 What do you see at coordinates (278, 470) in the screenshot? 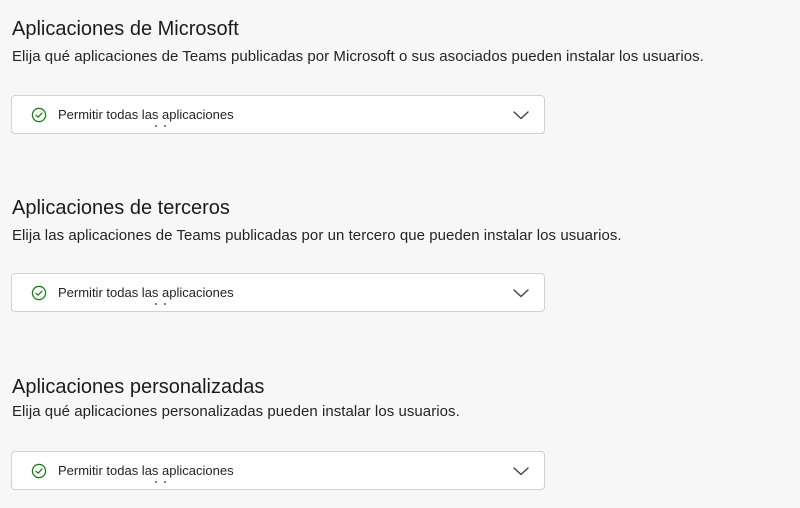
I see `custom-apps-dropdown: Permitir todas las aplicaciones` at bounding box center [278, 470].